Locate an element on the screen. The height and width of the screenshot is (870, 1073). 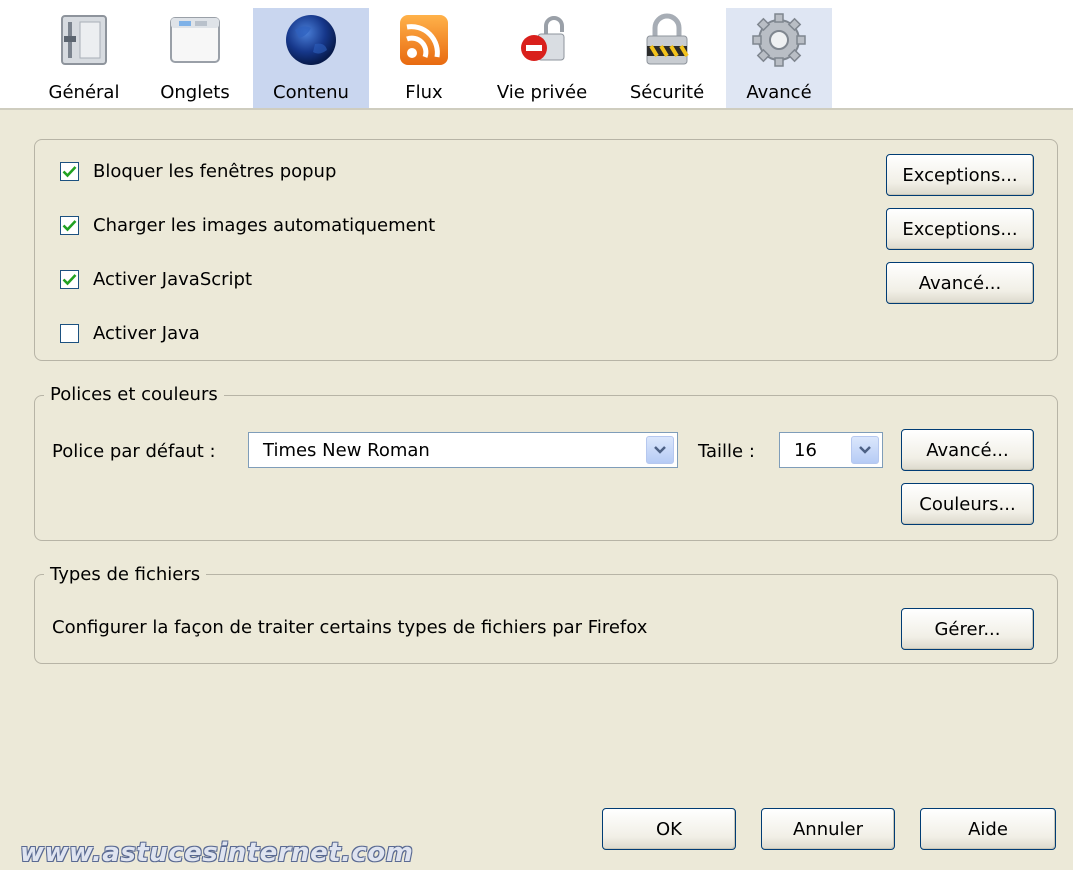
tab-general-label: Général is located at coordinates (84, 92).